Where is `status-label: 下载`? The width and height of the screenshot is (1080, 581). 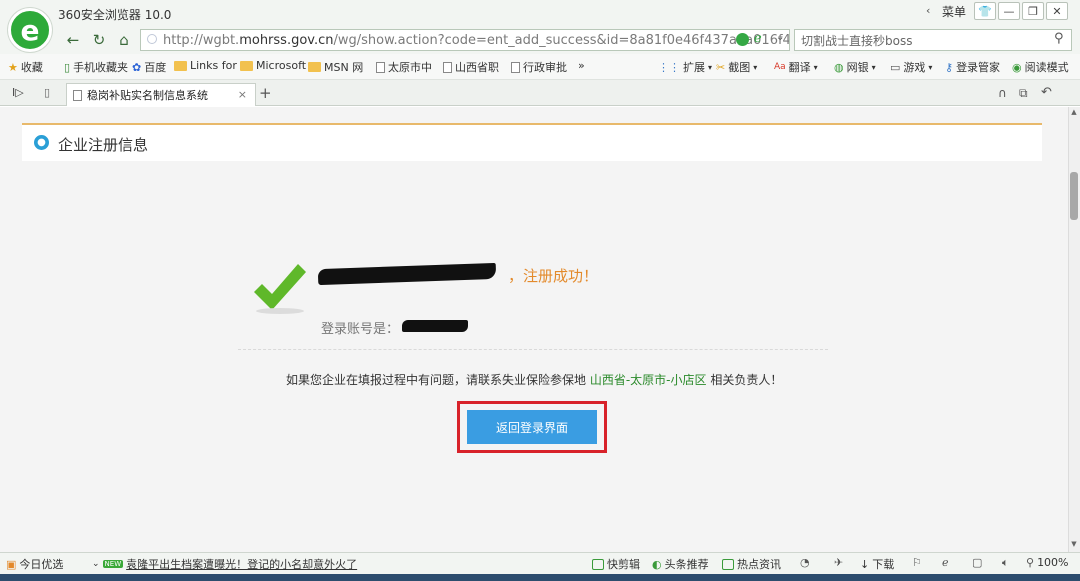 status-label: 下载 is located at coordinates (883, 564).